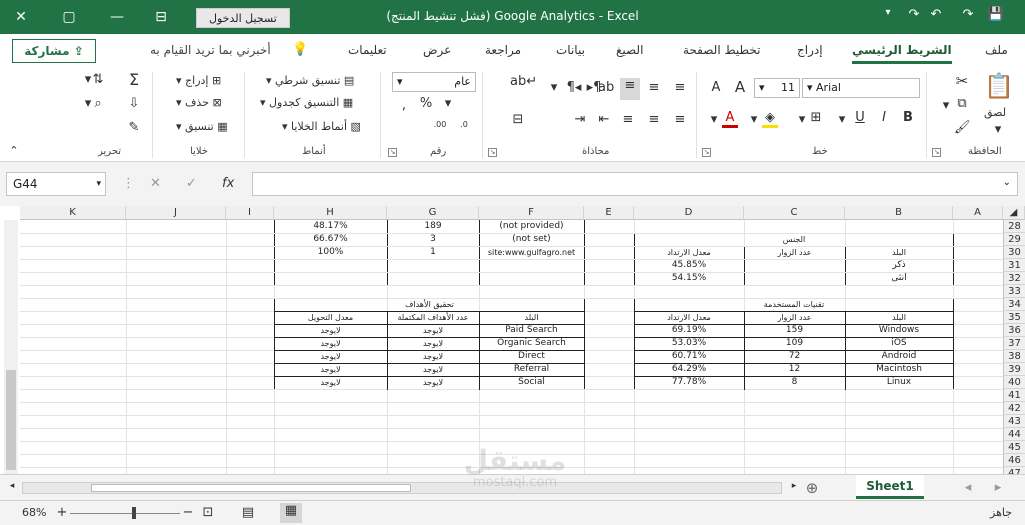  What do you see at coordinates (812, 488) in the screenshot?
I see `new-sheet-icon: ⊕` at bounding box center [812, 488].